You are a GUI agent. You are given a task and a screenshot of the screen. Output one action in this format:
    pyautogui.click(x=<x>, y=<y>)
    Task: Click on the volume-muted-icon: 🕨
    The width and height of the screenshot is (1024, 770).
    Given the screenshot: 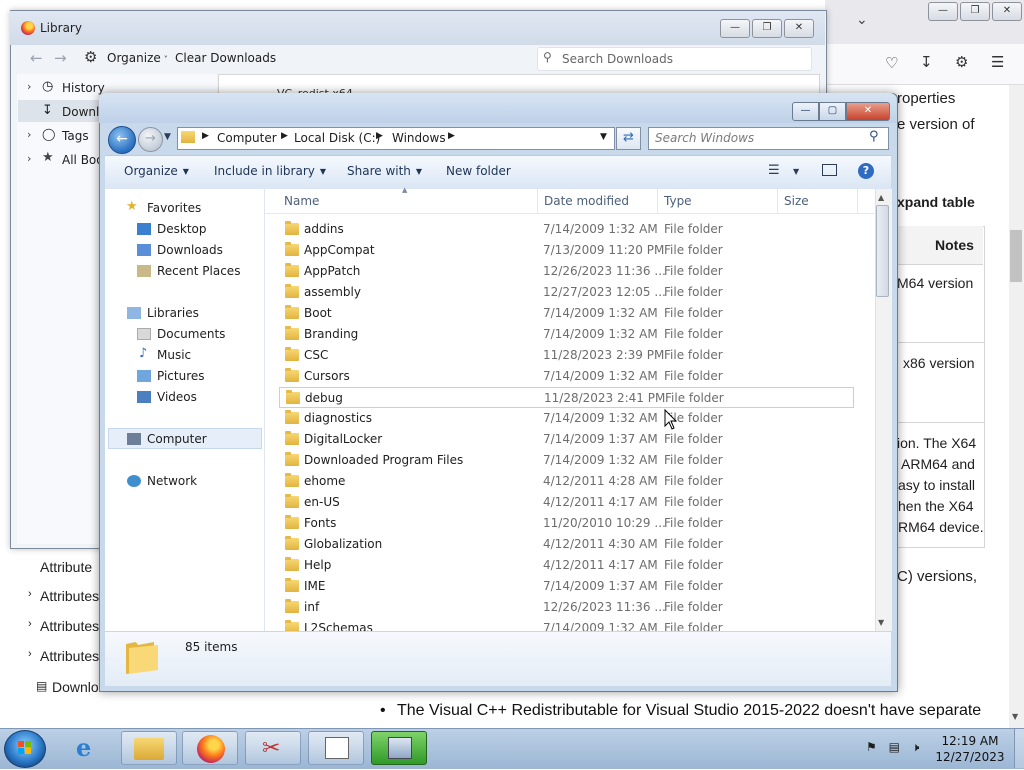 What is the action you would take?
    pyautogui.click(x=916, y=747)
    